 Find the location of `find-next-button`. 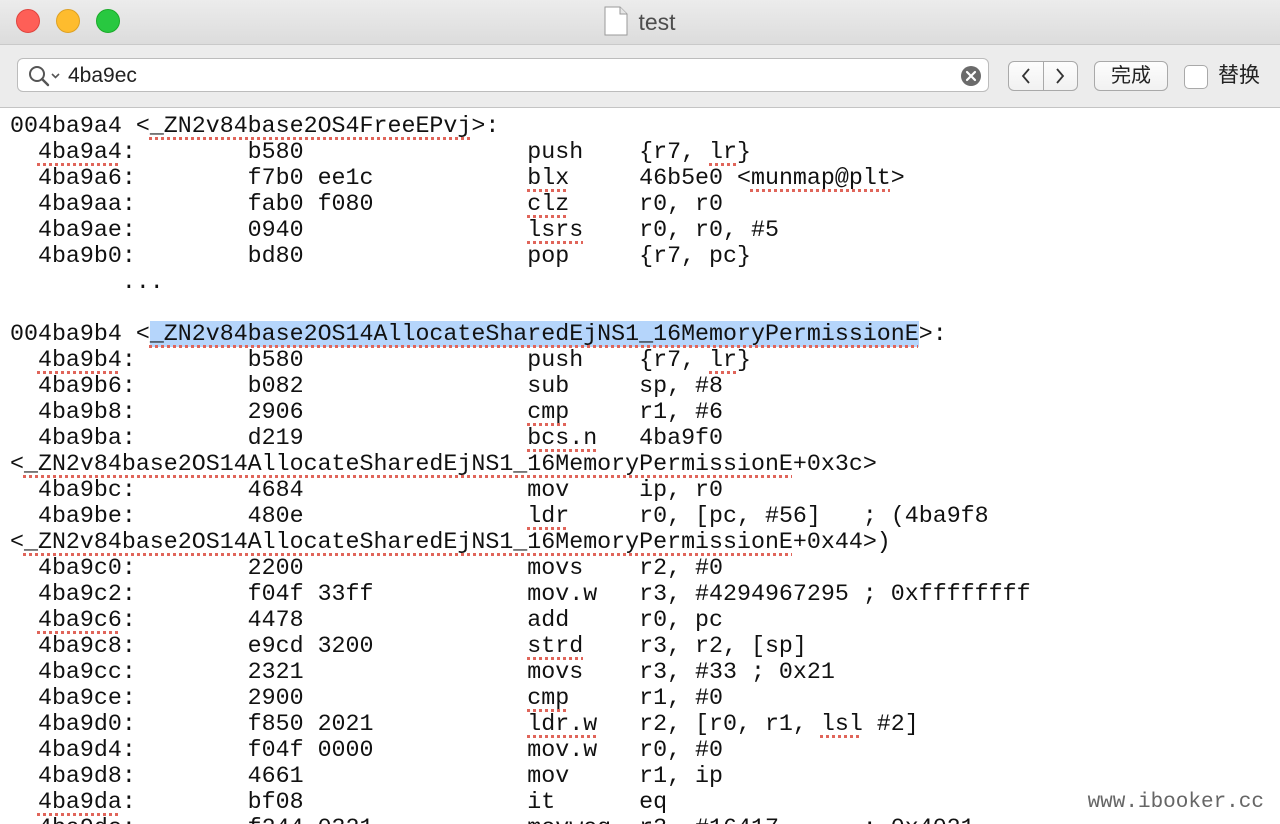

find-next-button is located at coordinates (1060, 76).